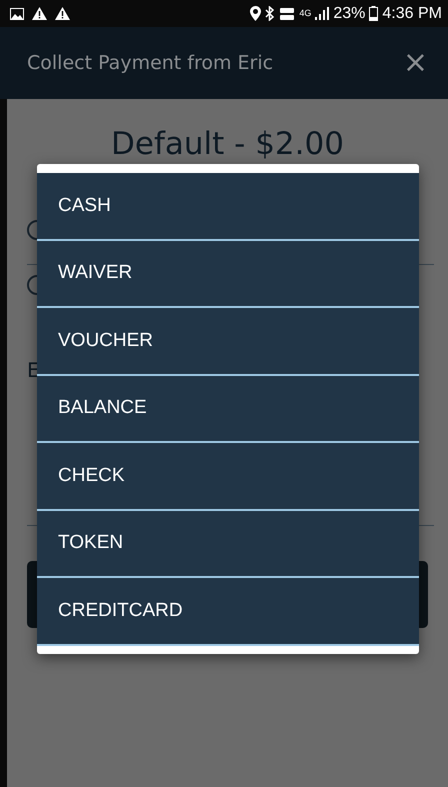  I want to click on battery-icon, so click(373, 13).